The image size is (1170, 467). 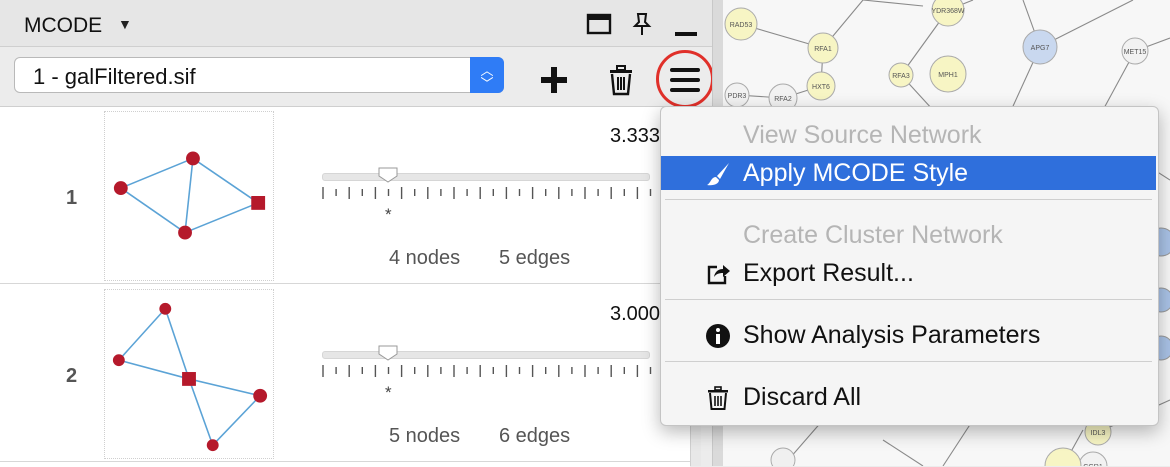 I want to click on cluster-score: 3.000, so click(x=635, y=314).